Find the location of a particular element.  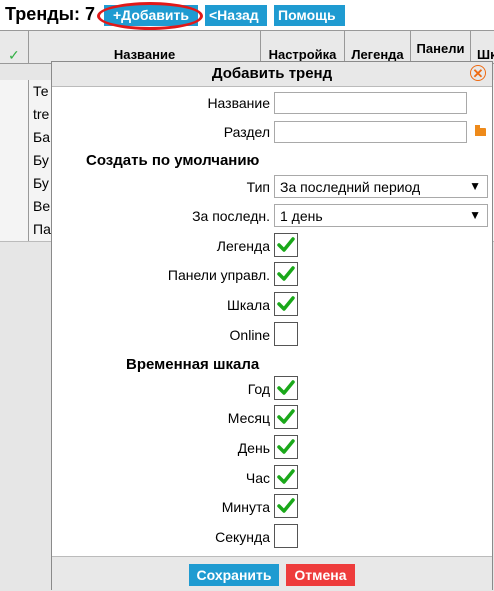

folder-icon is located at coordinates (480, 130).